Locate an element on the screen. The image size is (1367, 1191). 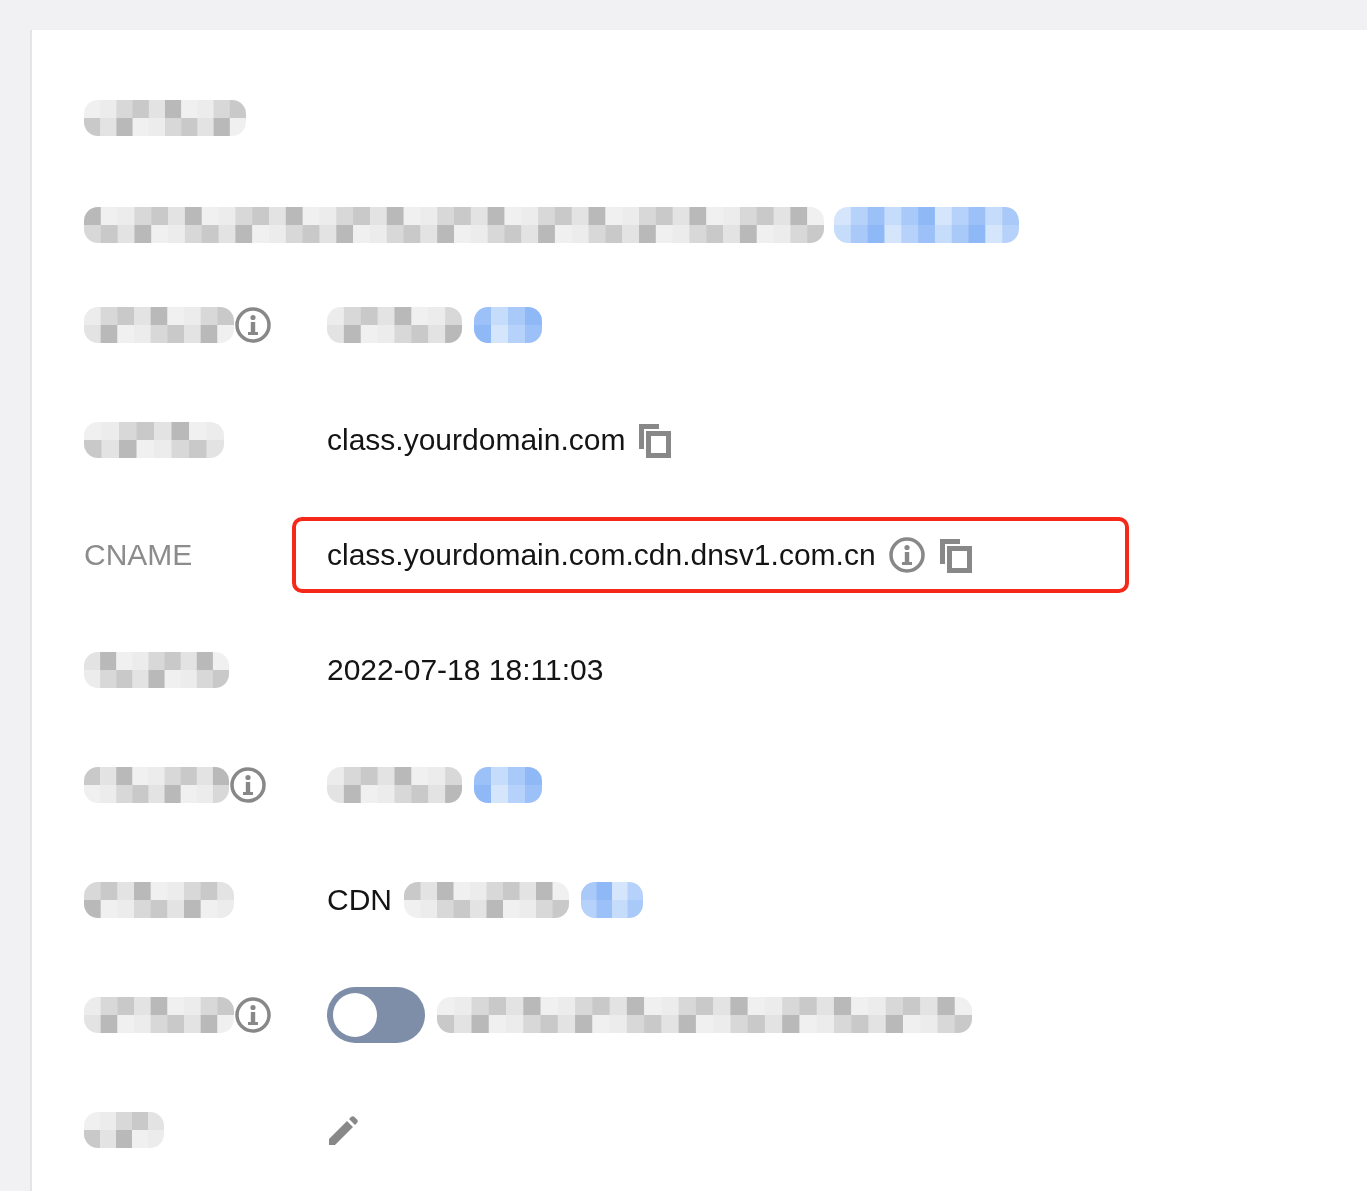
field-value: CDN is located at coordinates (359, 899).